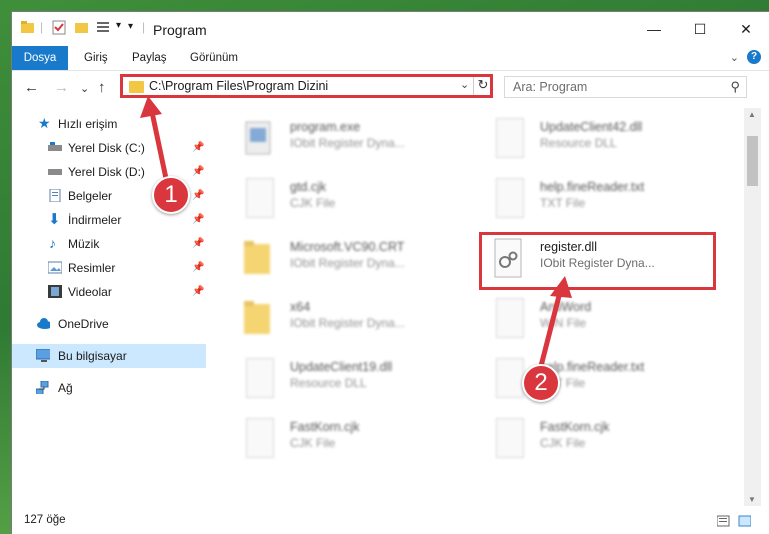 The image size is (769, 534). What do you see at coordinates (171, 195) in the screenshot?
I see `step-1-badge: 1` at bounding box center [171, 195].